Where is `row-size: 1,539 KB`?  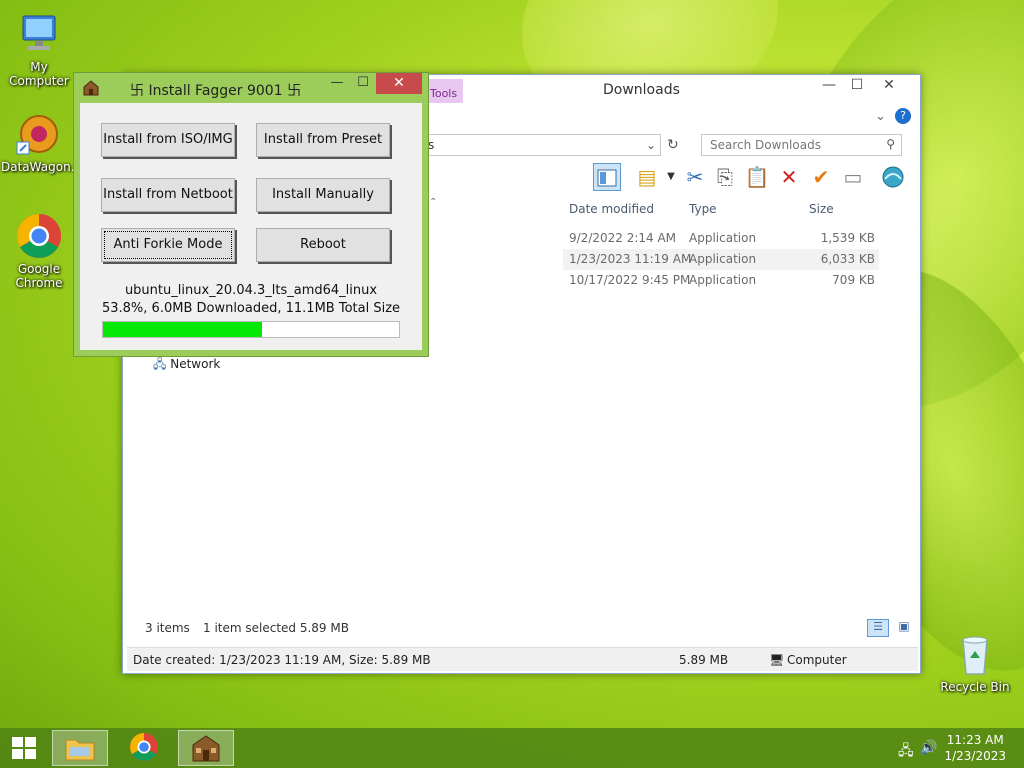
row-size: 1,539 KB is located at coordinates (847, 238).